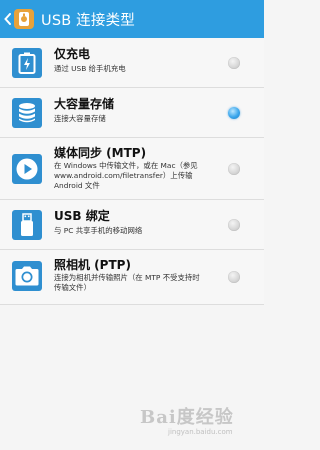 This screenshot has width=320, height=450. Describe the element at coordinates (200, 432) in the screenshot. I see `watermark-url: jingyan.baidu.com` at that location.